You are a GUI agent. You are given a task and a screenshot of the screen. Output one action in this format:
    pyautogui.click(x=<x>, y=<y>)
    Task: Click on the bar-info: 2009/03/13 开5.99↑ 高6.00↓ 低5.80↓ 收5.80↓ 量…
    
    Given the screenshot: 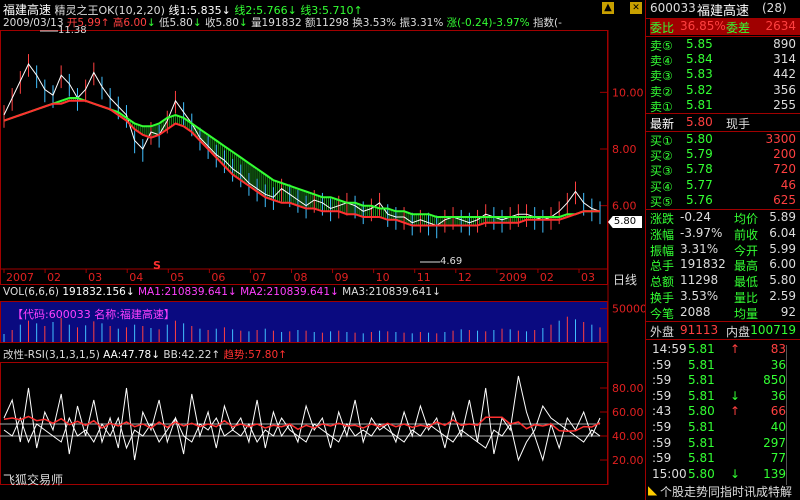 What is the action you would take?
    pyautogui.click(x=282, y=23)
    